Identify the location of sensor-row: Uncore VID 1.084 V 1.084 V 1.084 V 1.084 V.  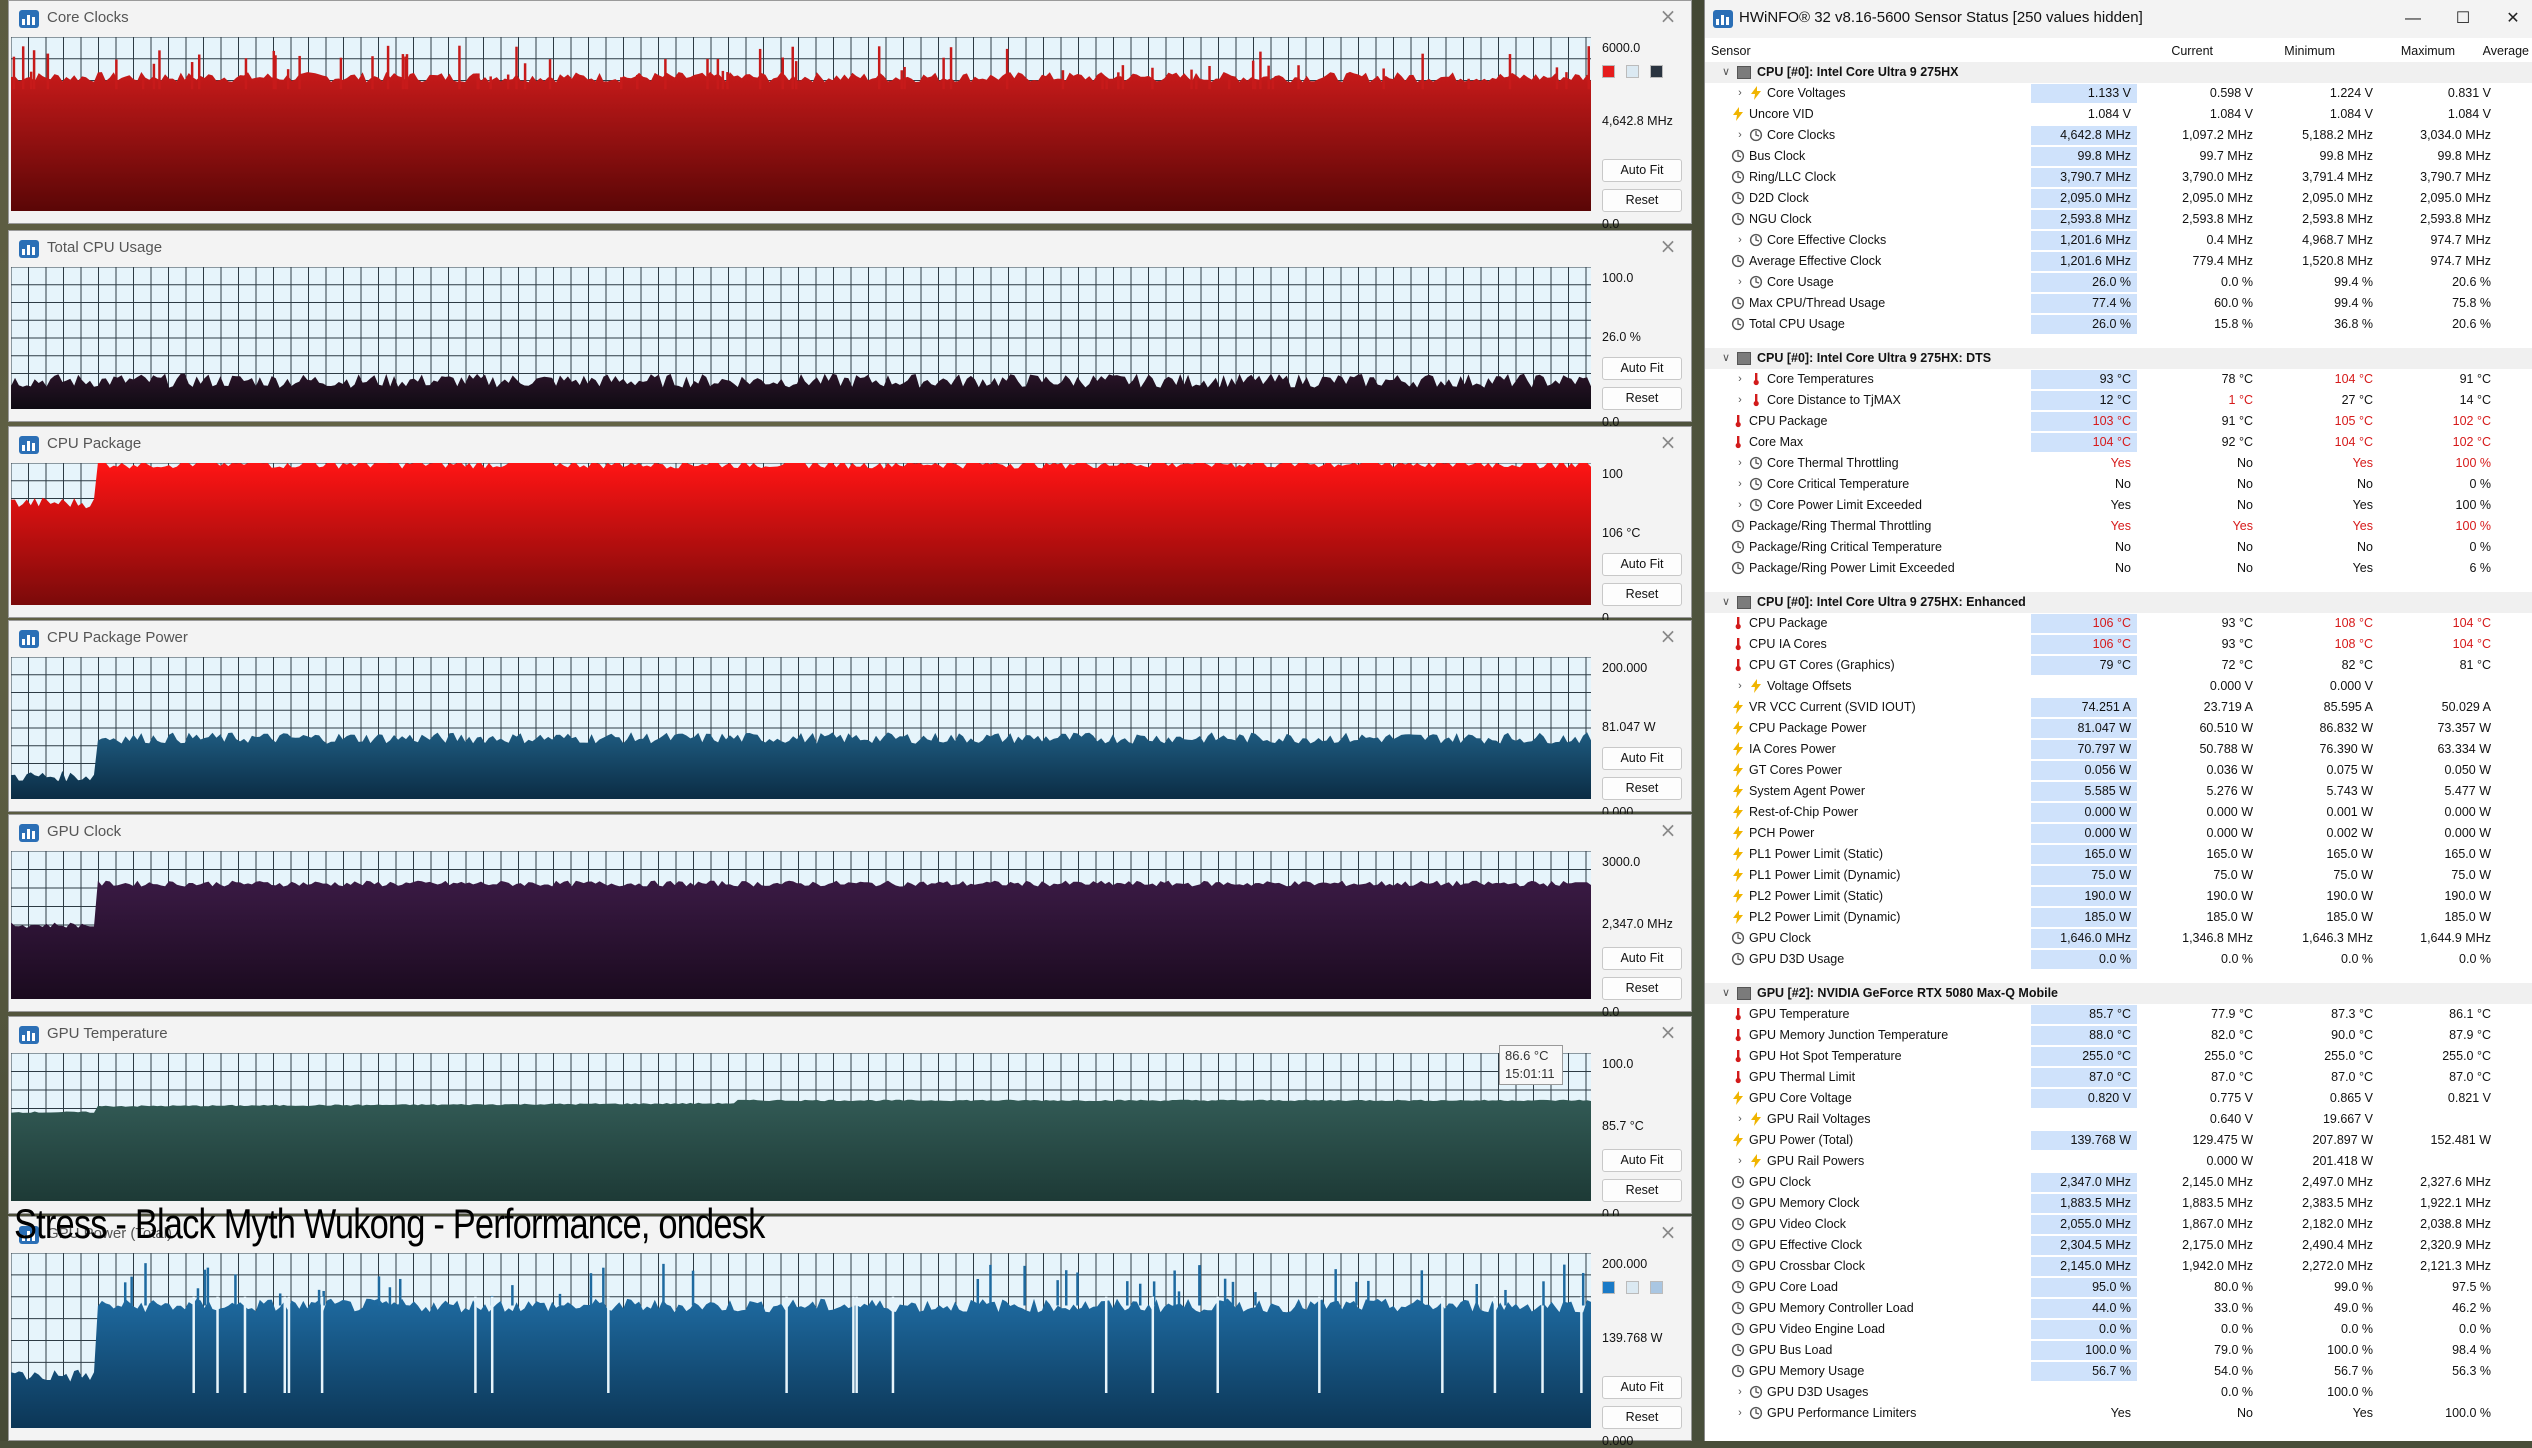
(2118, 114).